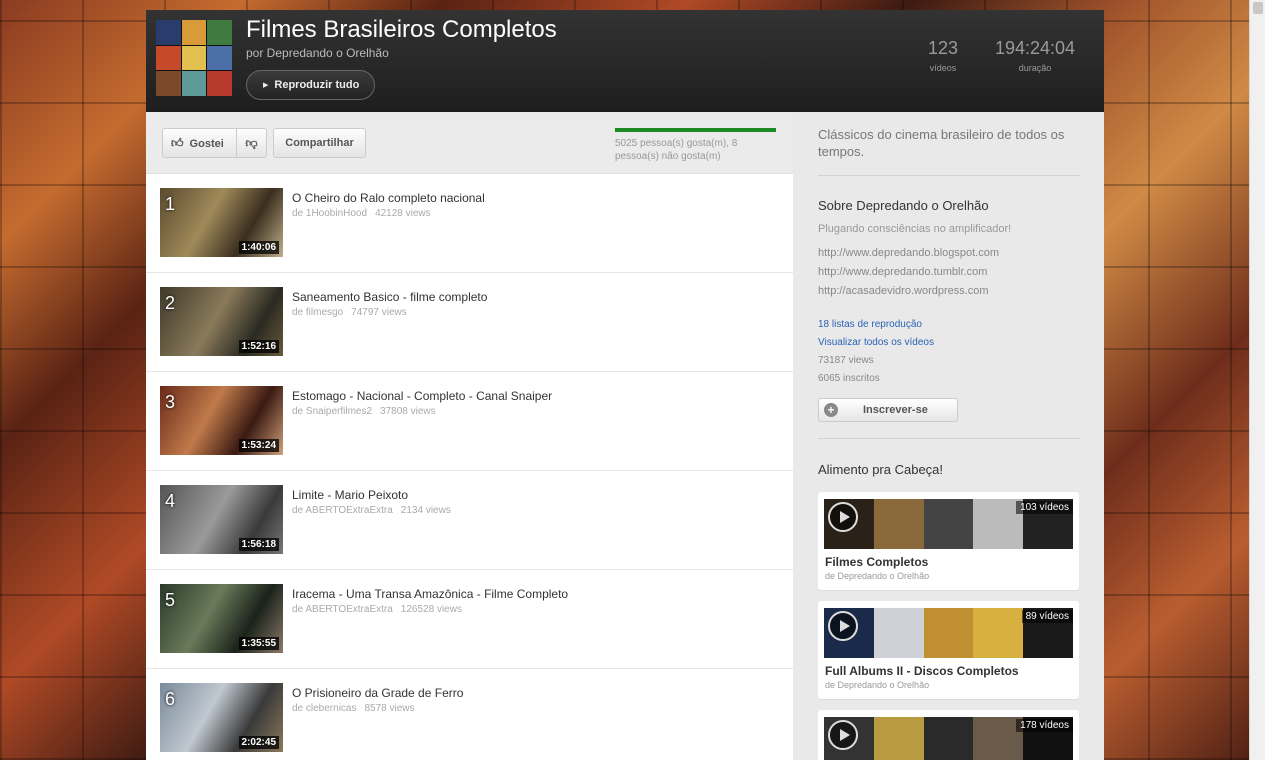 The height and width of the screenshot is (760, 1265). What do you see at coordinates (258, 643) in the screenshot?
I see `video-duration: 1:35:55` at bounding box center [258, 643].